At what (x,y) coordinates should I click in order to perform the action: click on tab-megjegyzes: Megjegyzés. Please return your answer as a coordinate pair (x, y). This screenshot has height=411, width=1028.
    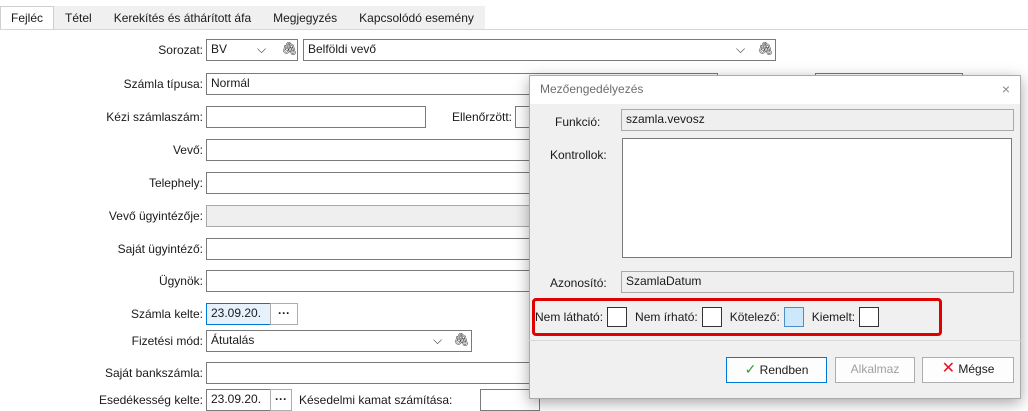
    Looking at the image, I should click on (305, 18).